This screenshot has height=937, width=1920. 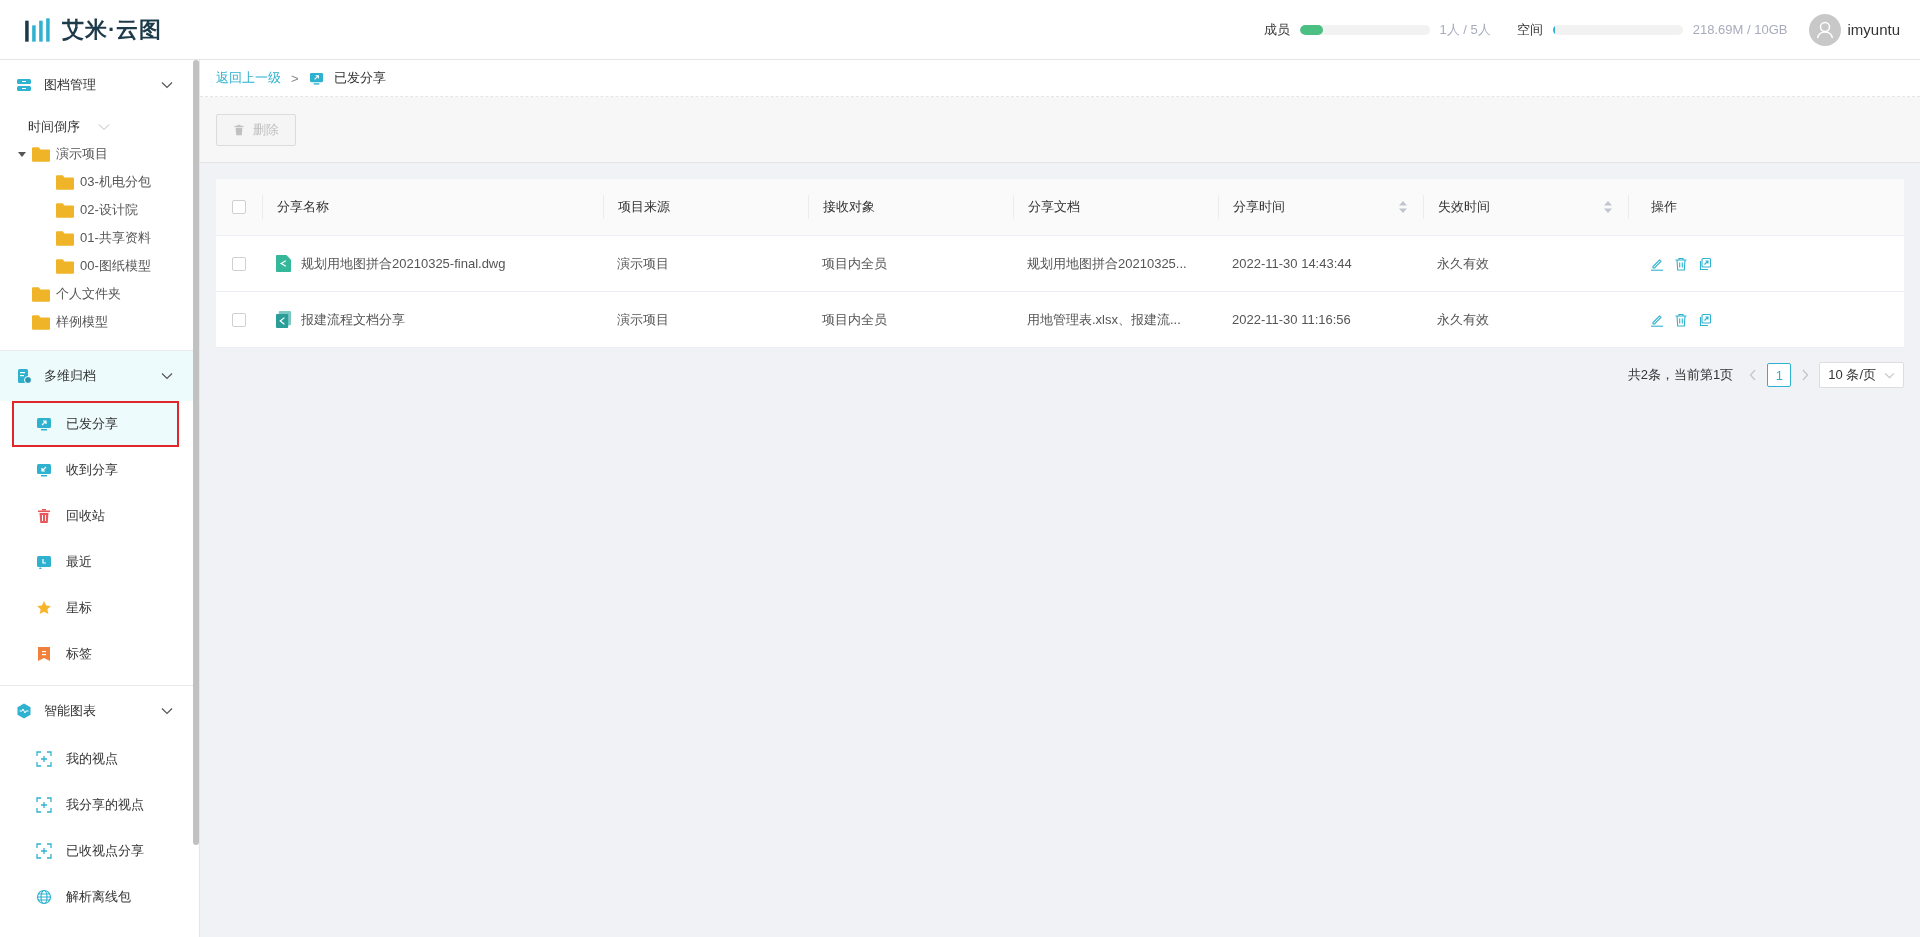 I want to click on menu-item: 收到分享, so click(x=95, y=470).